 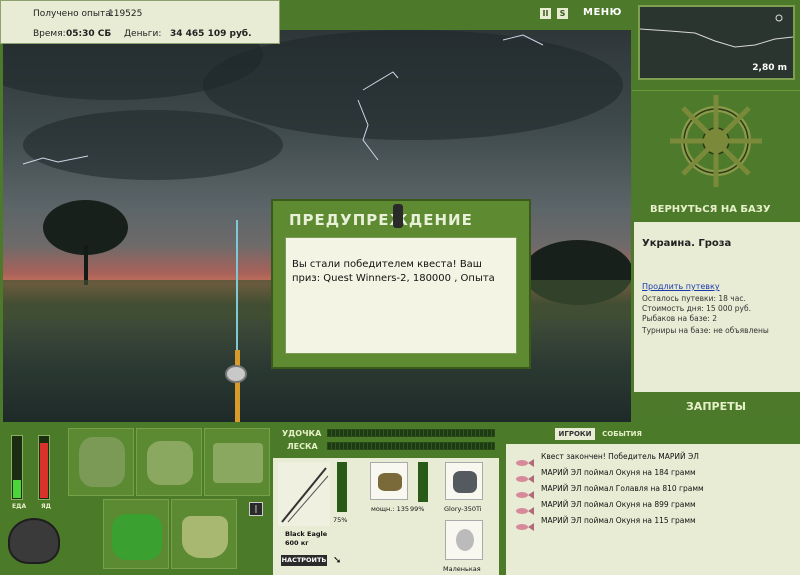 I want to click on lure-icon, so click(x=465, y=540).